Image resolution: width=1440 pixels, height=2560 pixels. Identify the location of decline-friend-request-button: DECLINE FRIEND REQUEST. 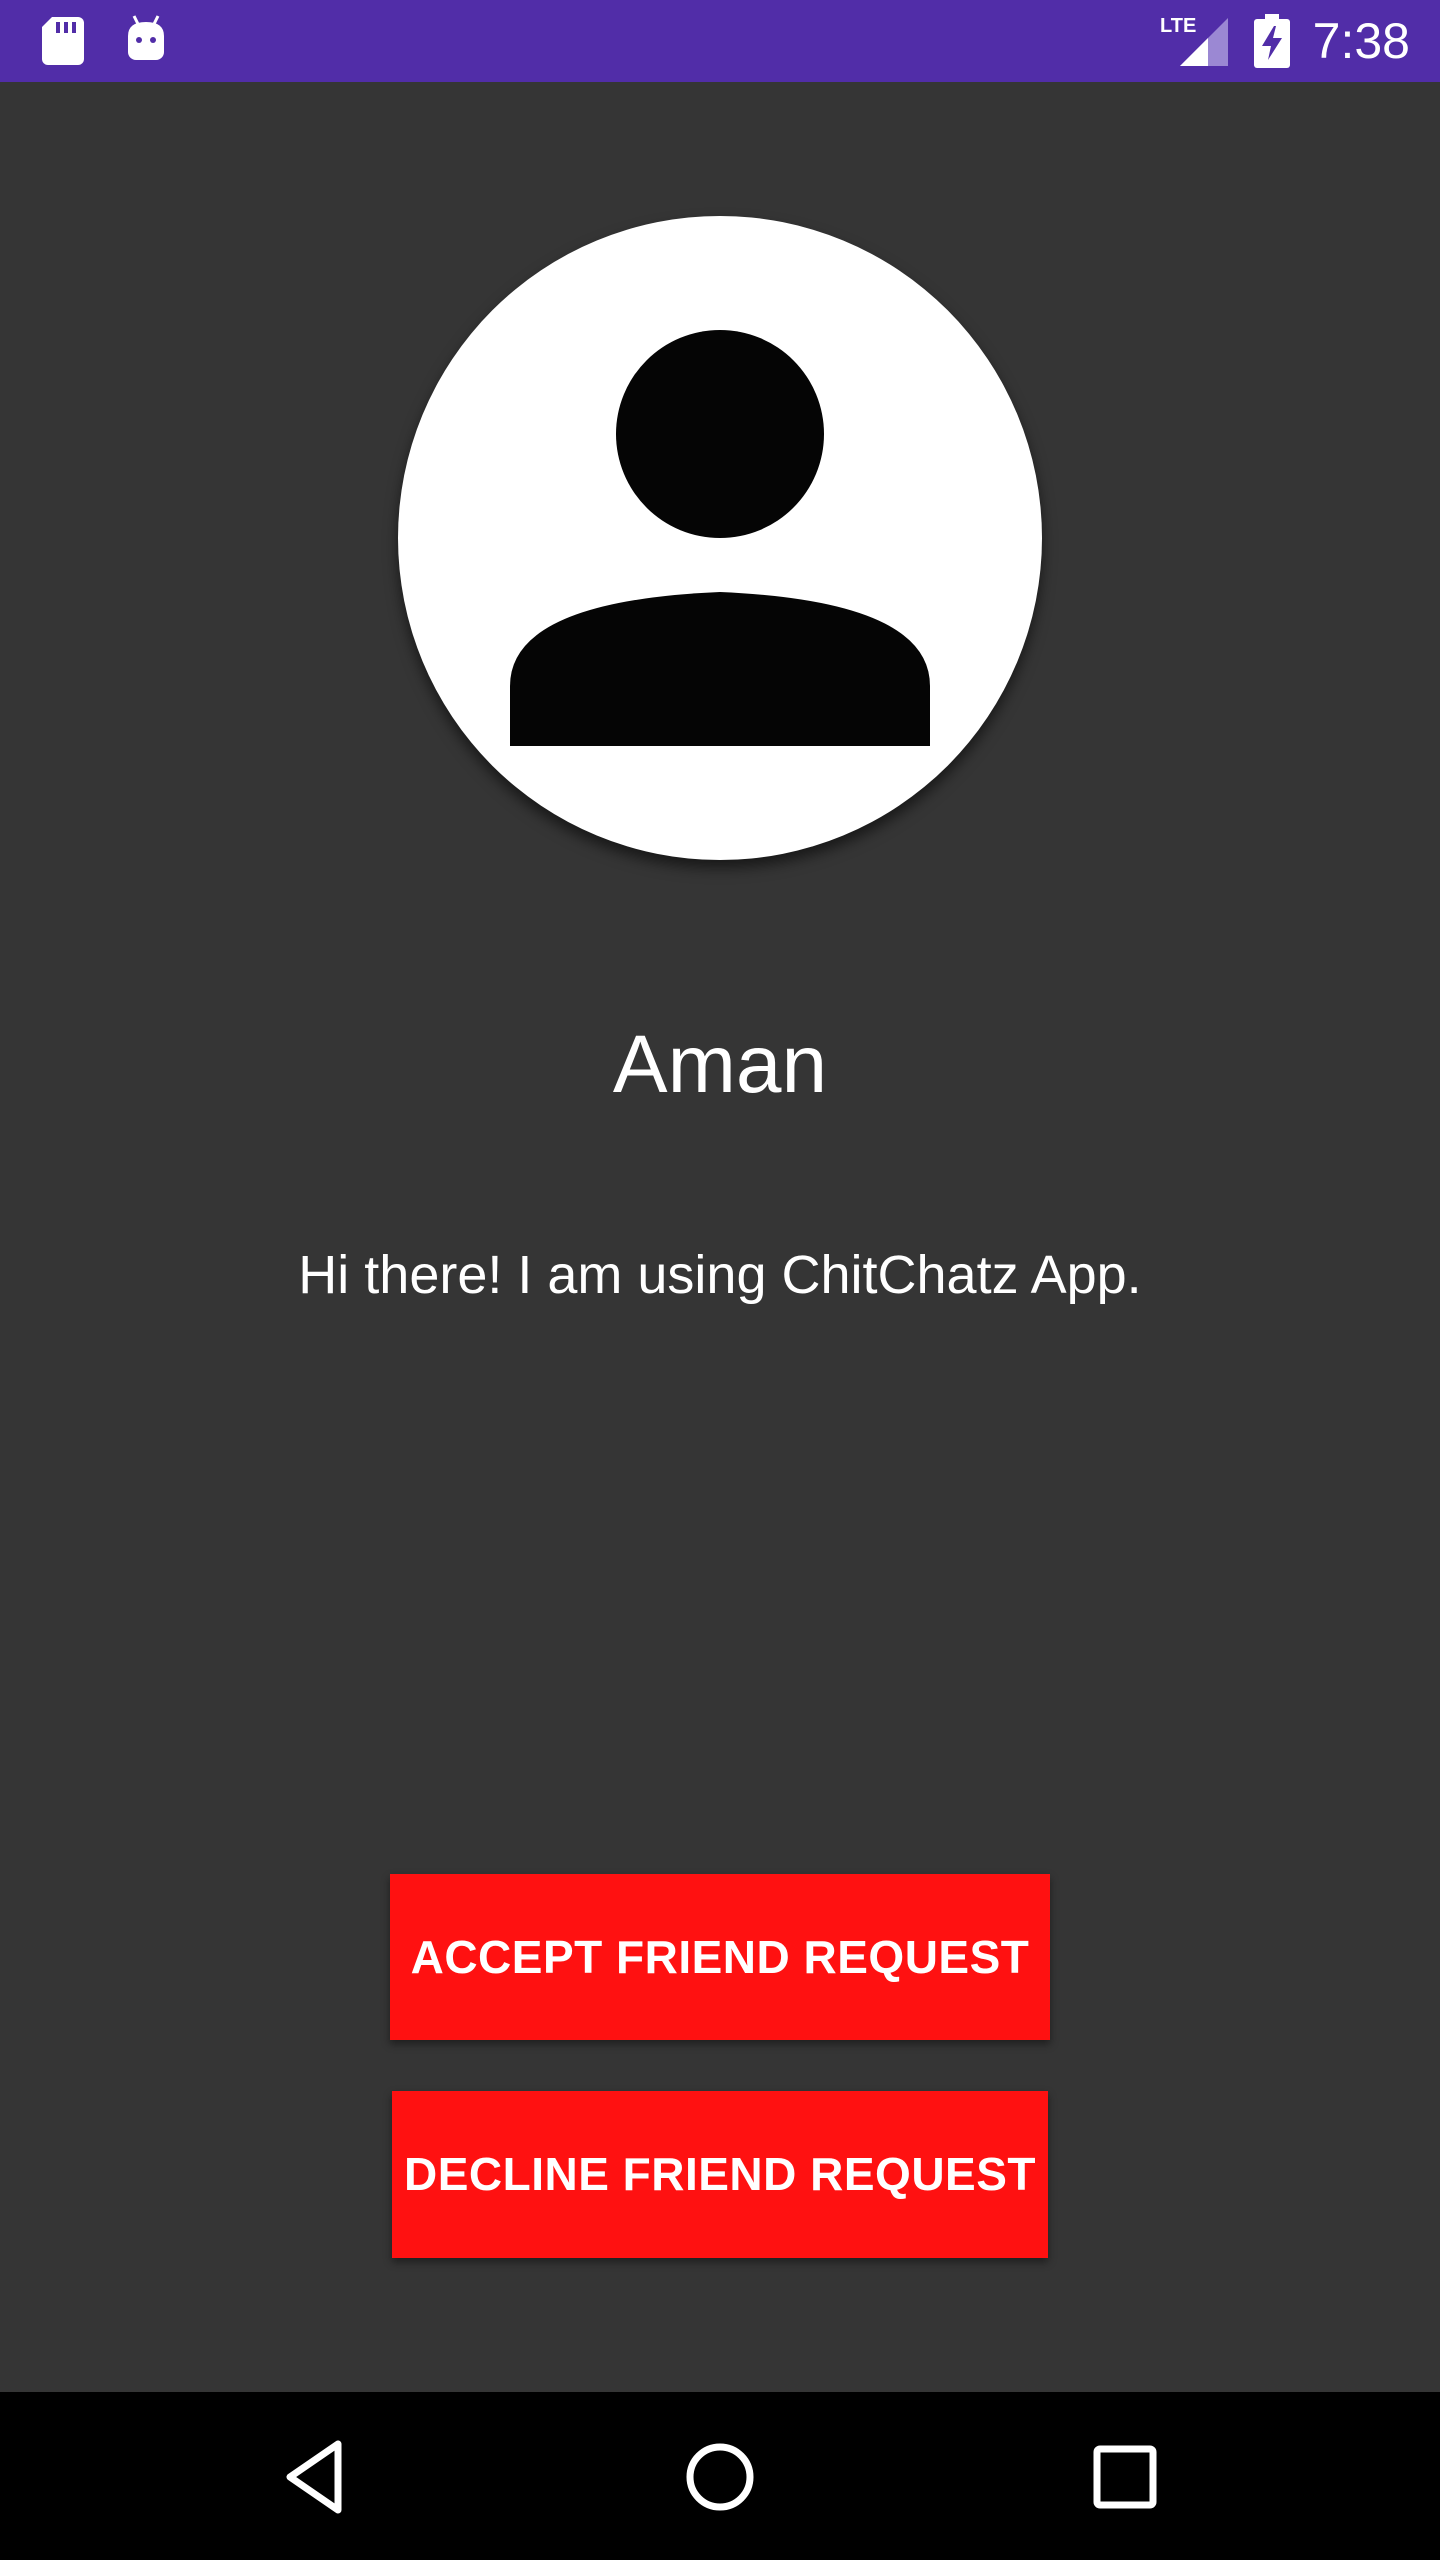
(720, 2174).